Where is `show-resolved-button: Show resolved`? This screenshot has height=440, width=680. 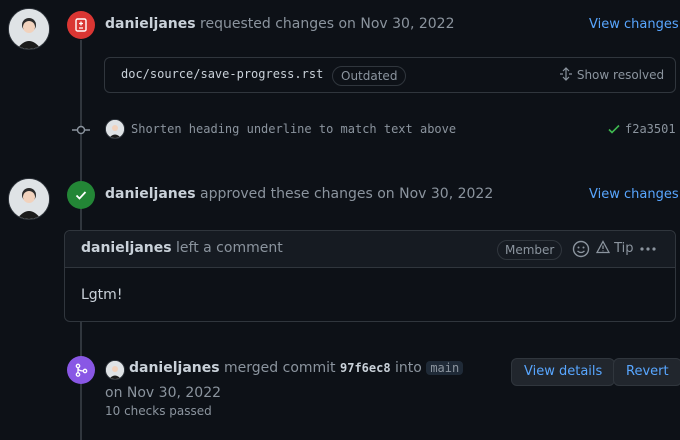 show-resolved-button: Show resolved is located at coordinates (611, 74).